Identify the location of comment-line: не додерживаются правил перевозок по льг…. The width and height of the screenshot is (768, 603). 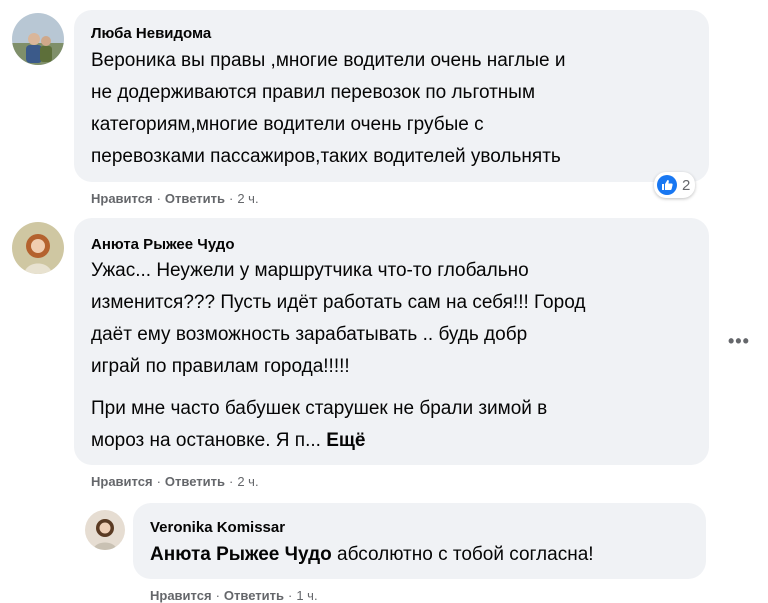
(313, 92).